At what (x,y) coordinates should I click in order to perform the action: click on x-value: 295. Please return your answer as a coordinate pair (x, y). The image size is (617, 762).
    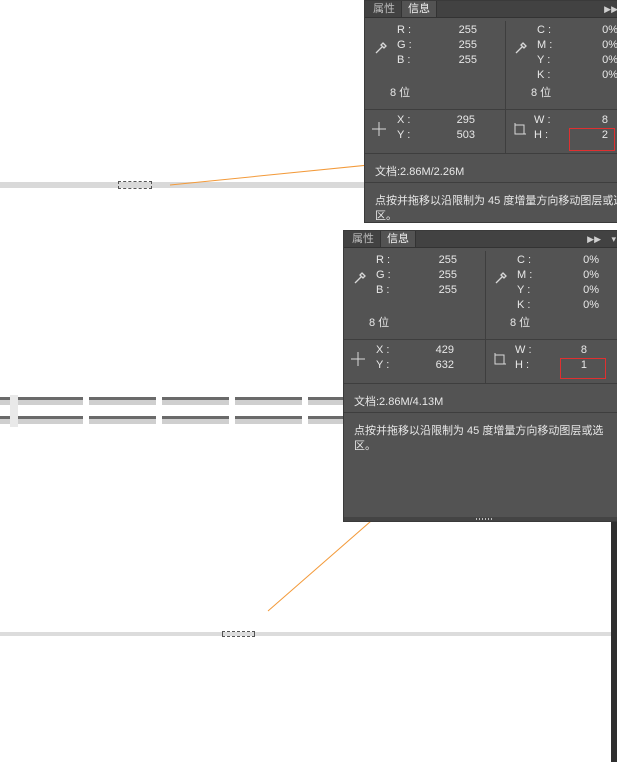
    Looking at the image, I should click on (465, 120).